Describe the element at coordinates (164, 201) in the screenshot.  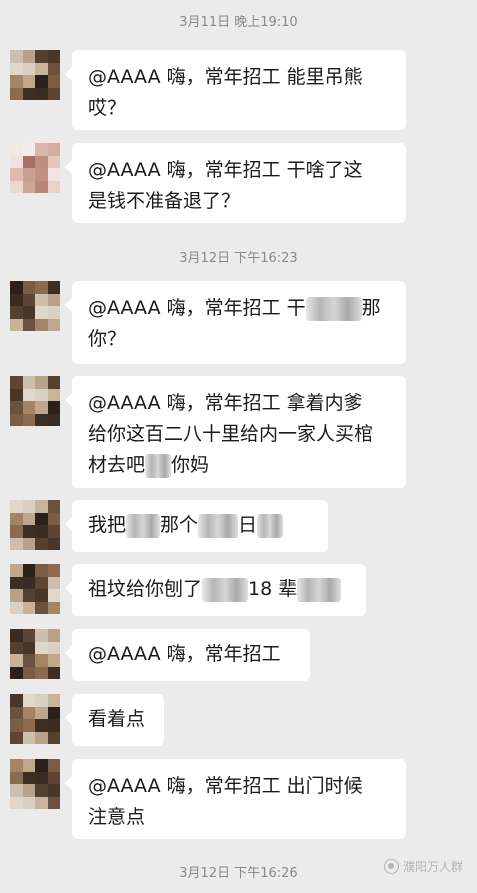
I see `message-text: 是钱不准备退了？` at that location.